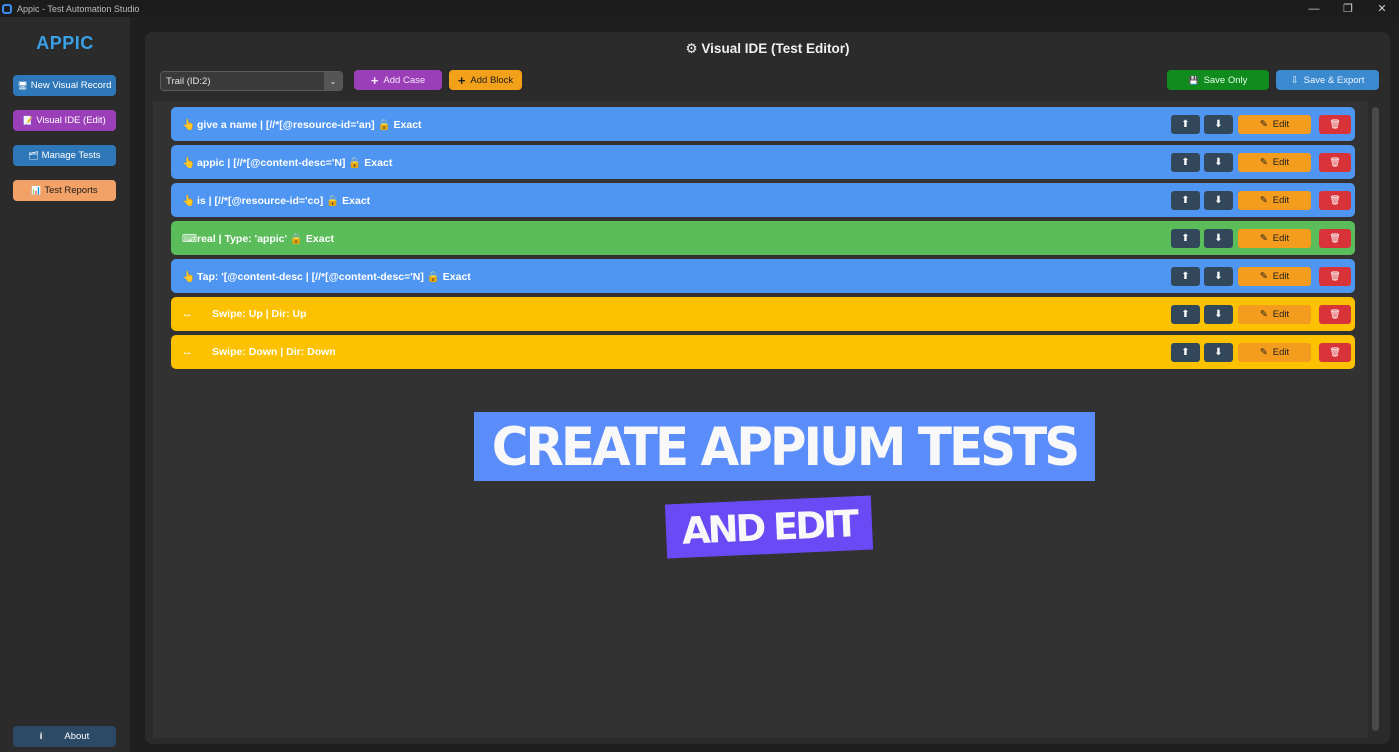 This screenshot has height=752, width=1399. I want to click on step-label: Swipe: Up | Dir: Up, so click(259, 314).